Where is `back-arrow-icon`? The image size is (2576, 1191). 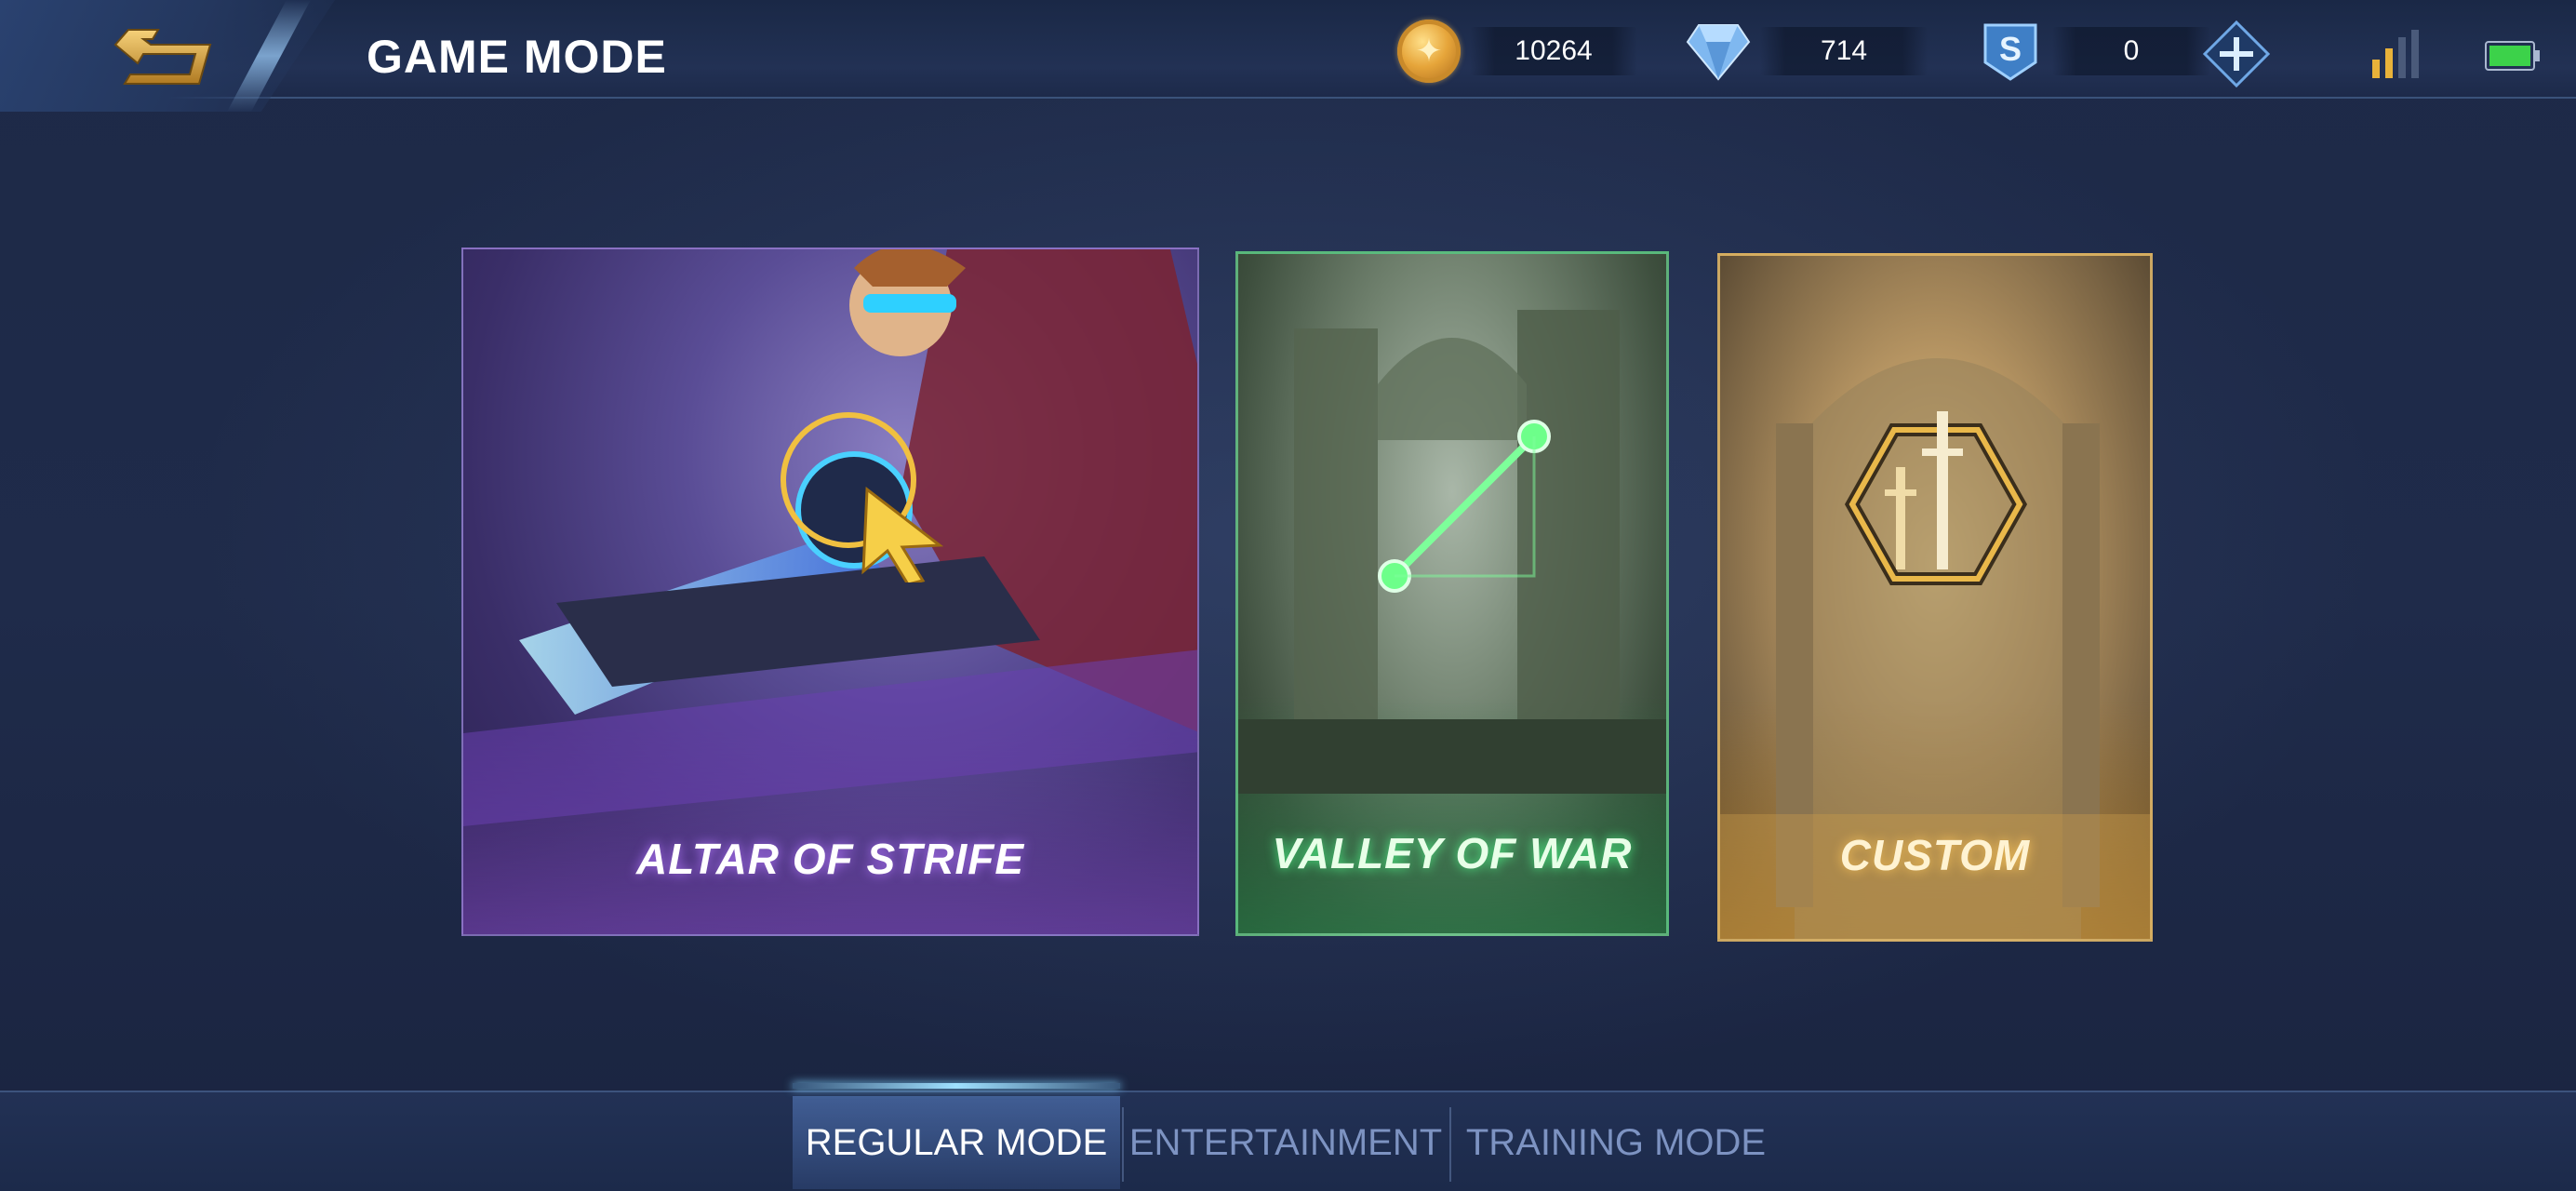
back-arrow-icon is located at coordinates (162, 57).